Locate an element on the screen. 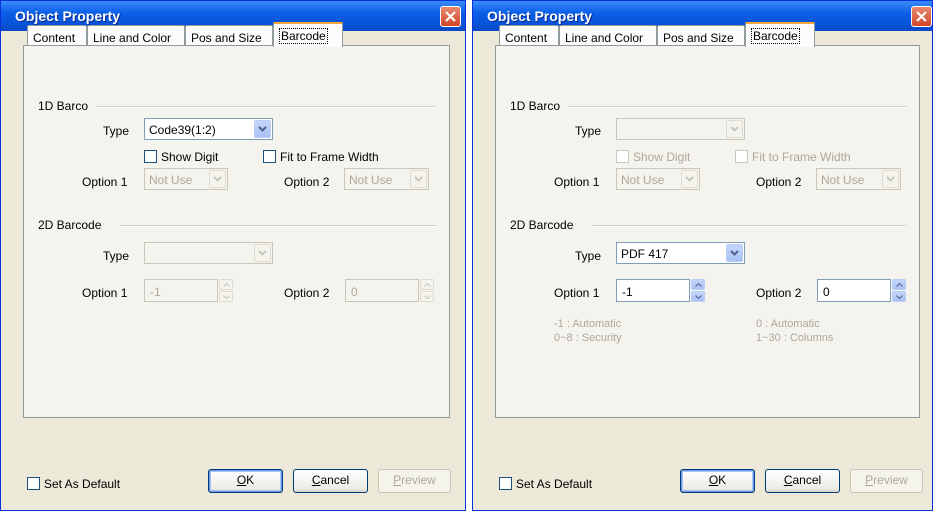 This screenshot has width=933, height=511. type-1d-select: Code39(1:2) is located at coordinates (208, 129).